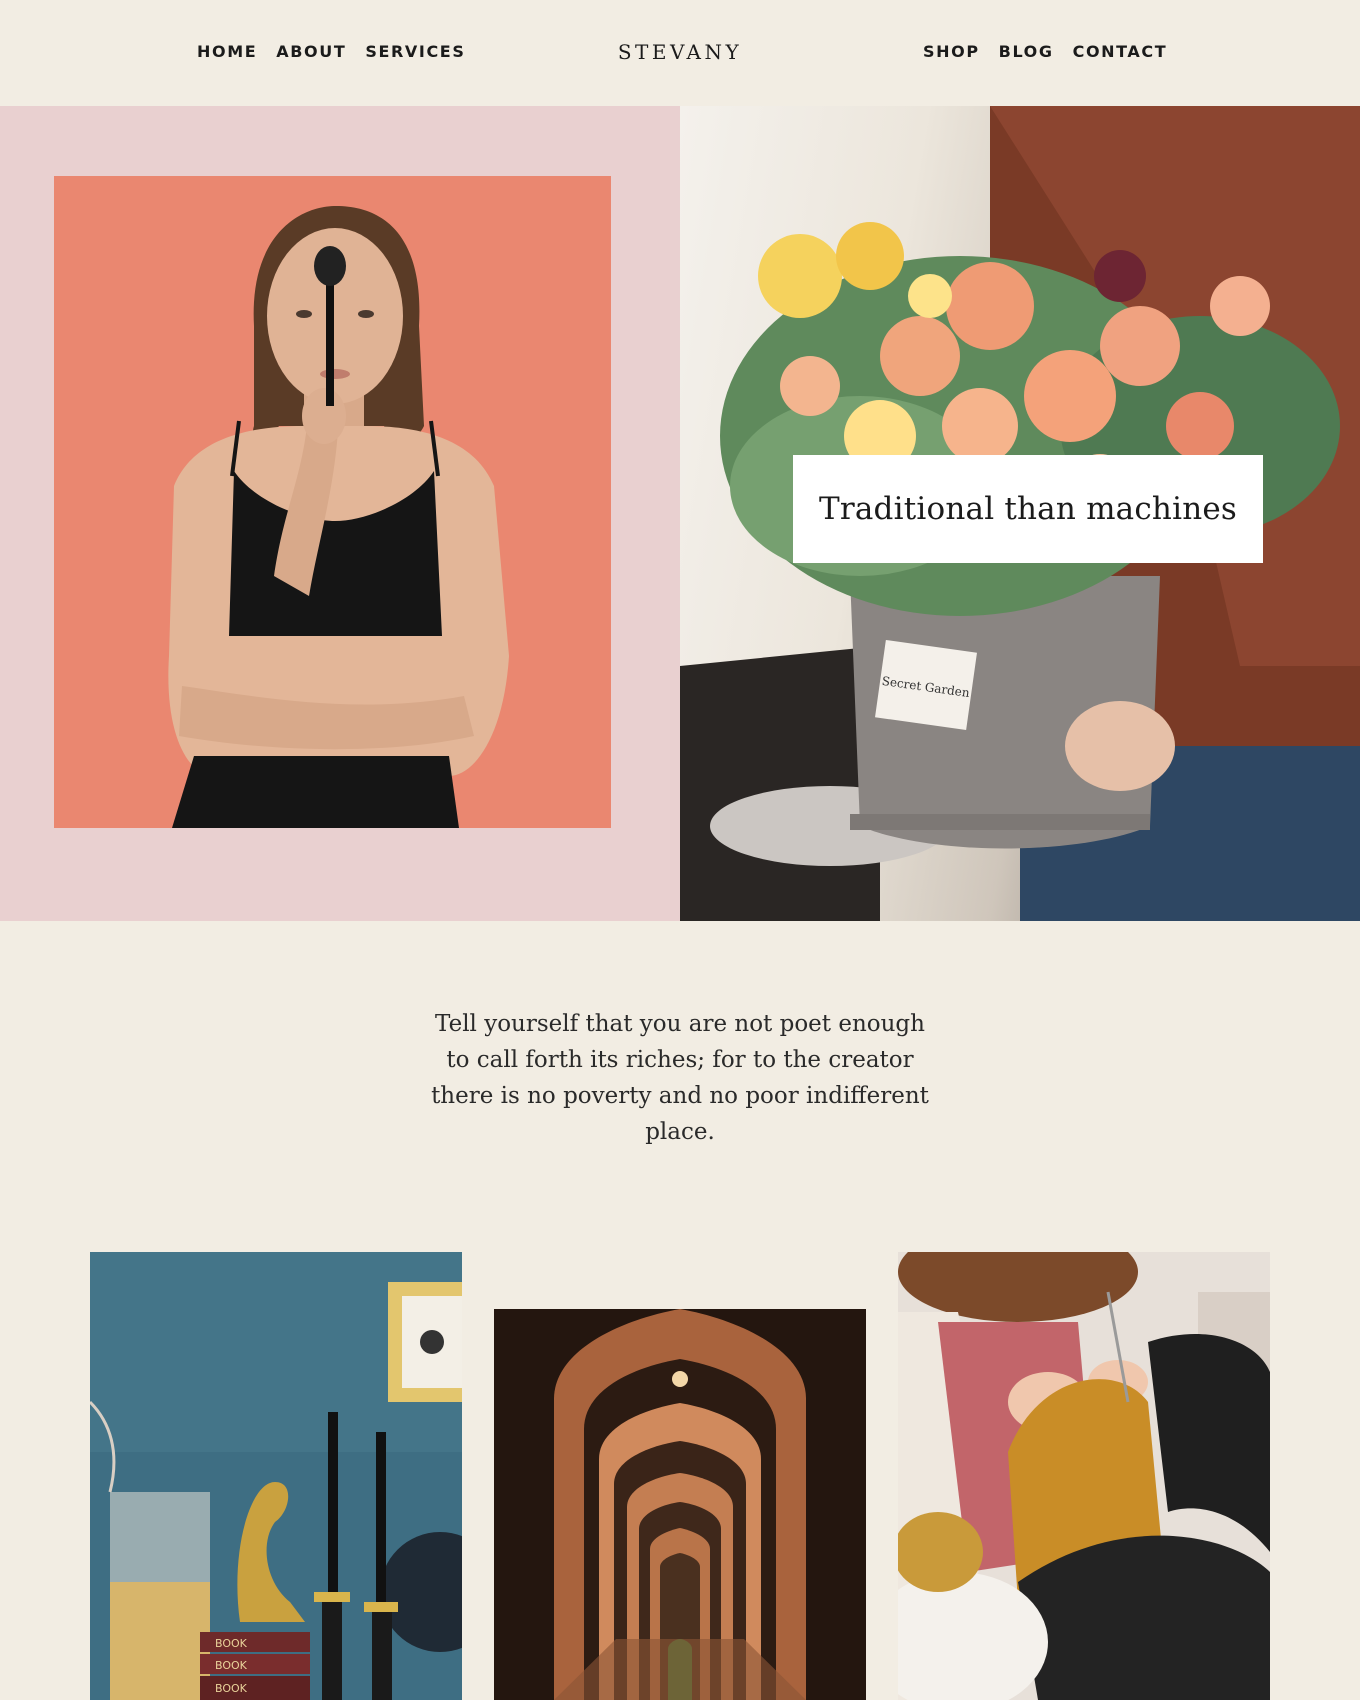 This screenshot has width=1360, height=1700. Describe the element at coordinates (1120, 52) in the screenshot. I see `nav-contact-link: CONTACT` at that location.